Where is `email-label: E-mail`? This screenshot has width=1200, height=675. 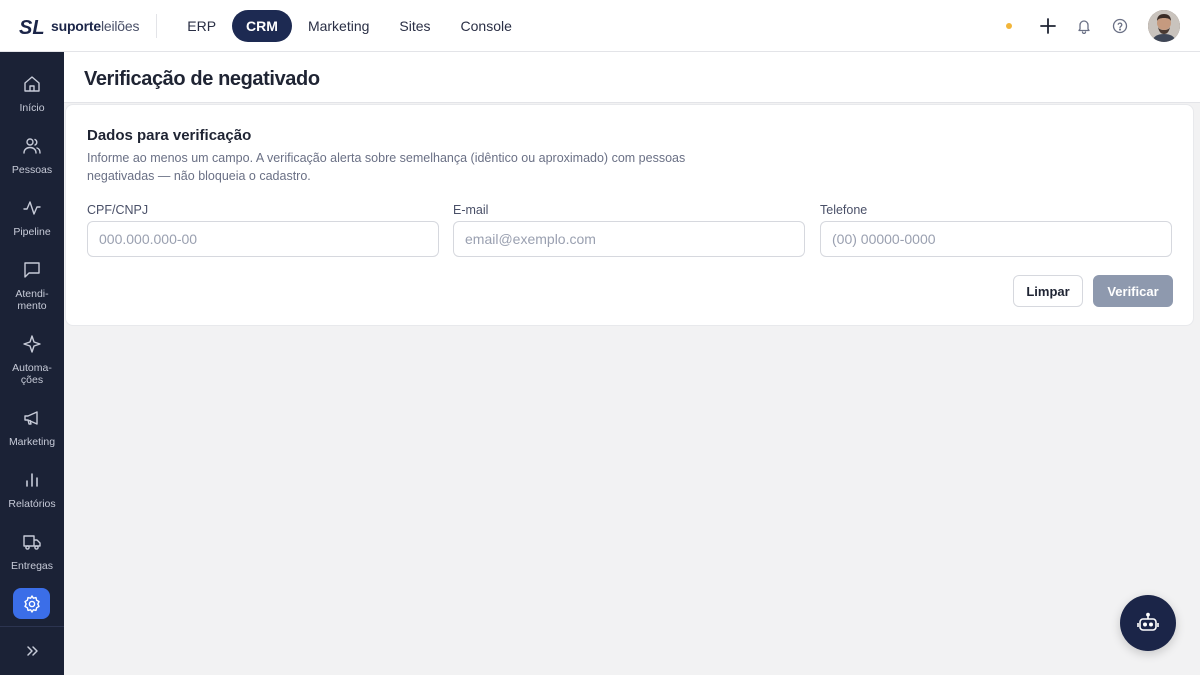 email-label: E-mail is located at coordinates (471, 210).